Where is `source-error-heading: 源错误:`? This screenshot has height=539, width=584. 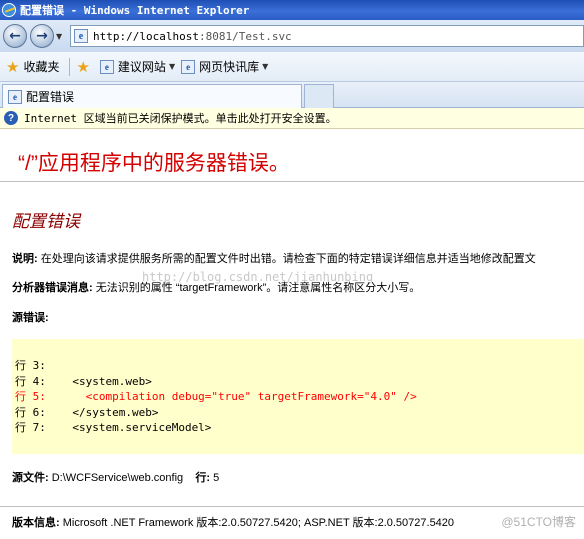 source-error-heading: 源错误: is located at coordinates (30, 317).